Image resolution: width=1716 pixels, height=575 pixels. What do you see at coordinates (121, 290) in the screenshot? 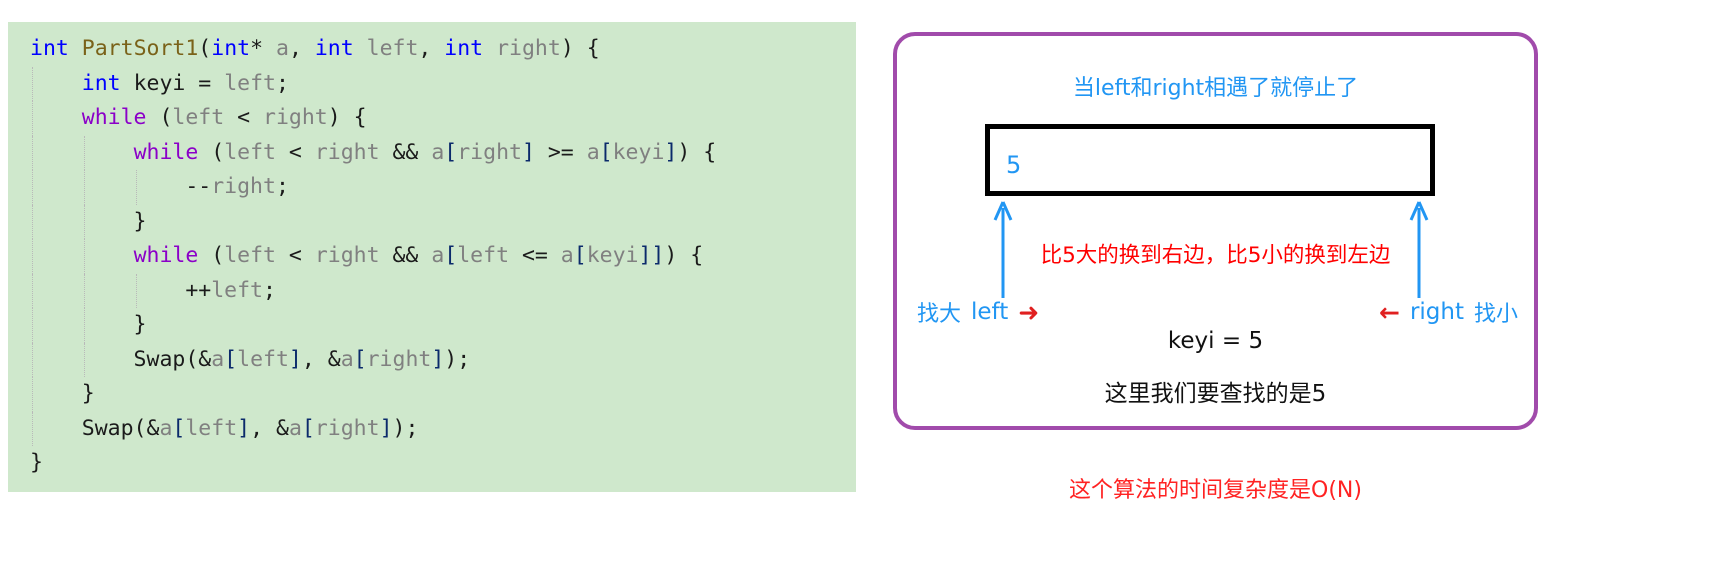
I see `code-token: ++` at bounding box center [121, 290].